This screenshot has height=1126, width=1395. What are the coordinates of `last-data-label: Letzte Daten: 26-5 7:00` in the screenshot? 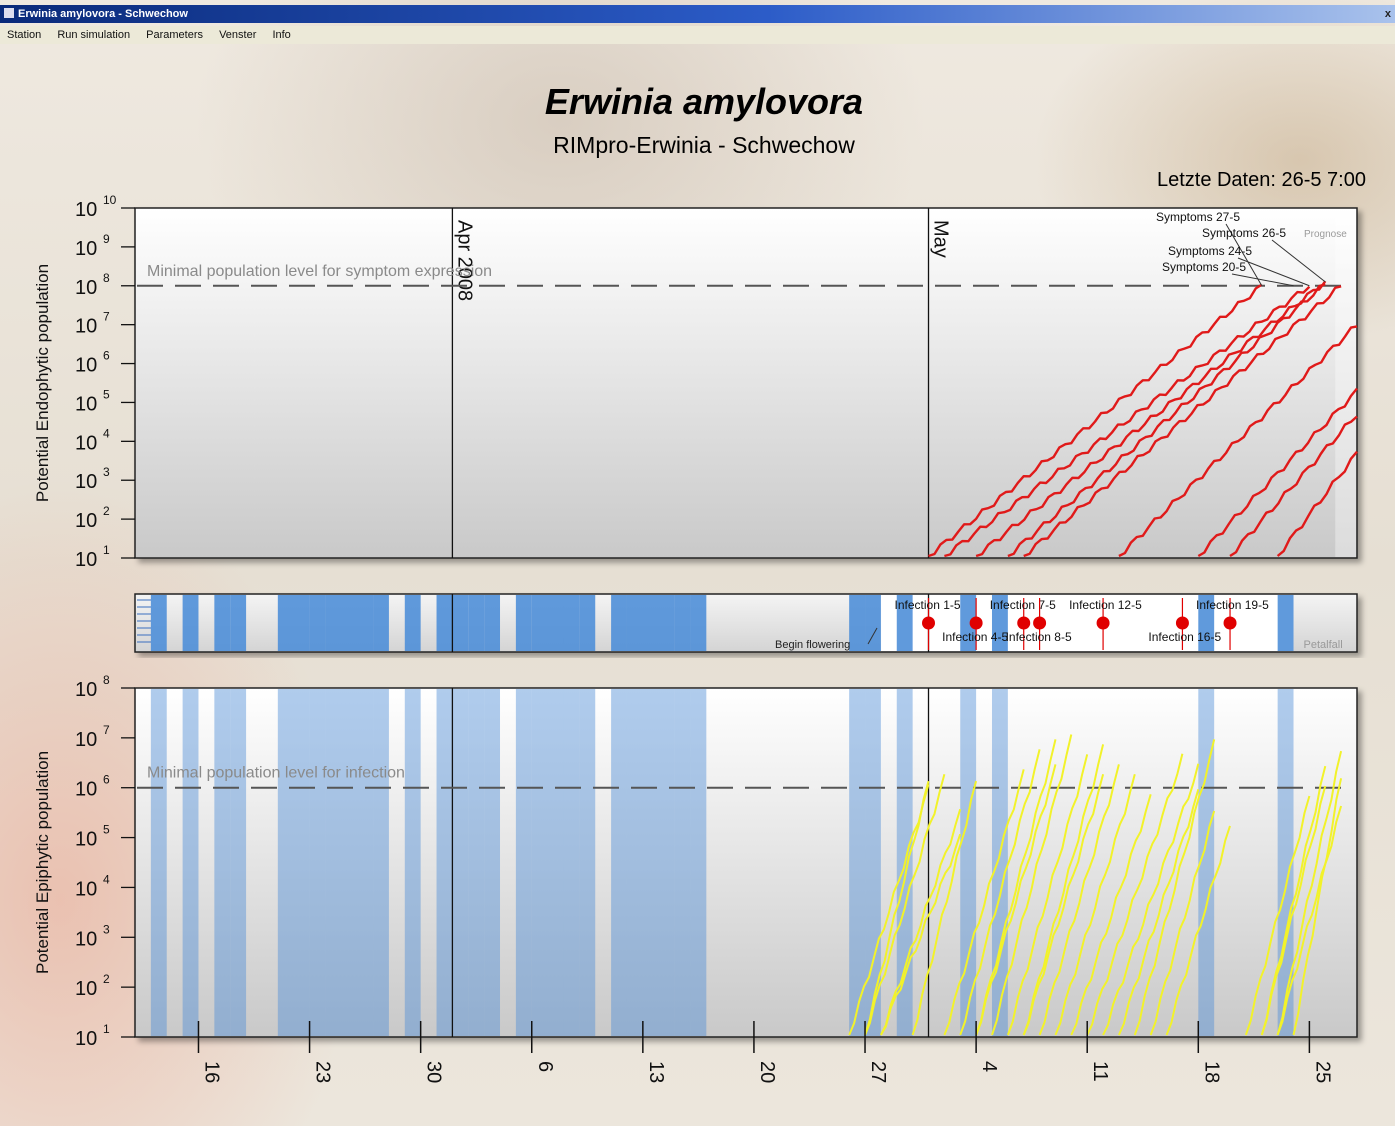 It's located at (1261, 180).